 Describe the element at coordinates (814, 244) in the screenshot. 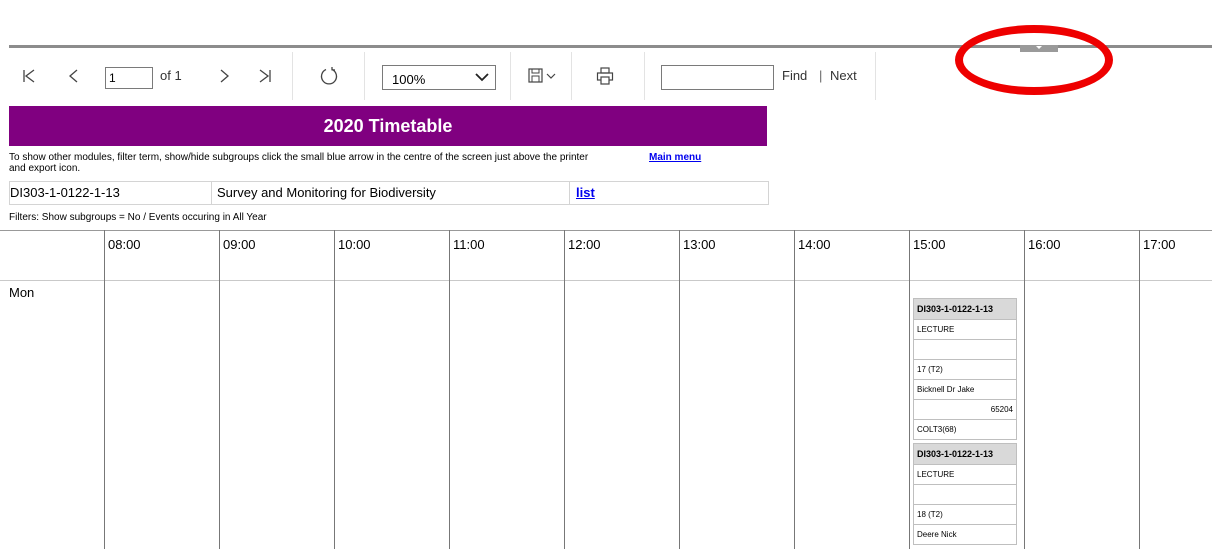

I see `hour-header: 14:00` at that location.